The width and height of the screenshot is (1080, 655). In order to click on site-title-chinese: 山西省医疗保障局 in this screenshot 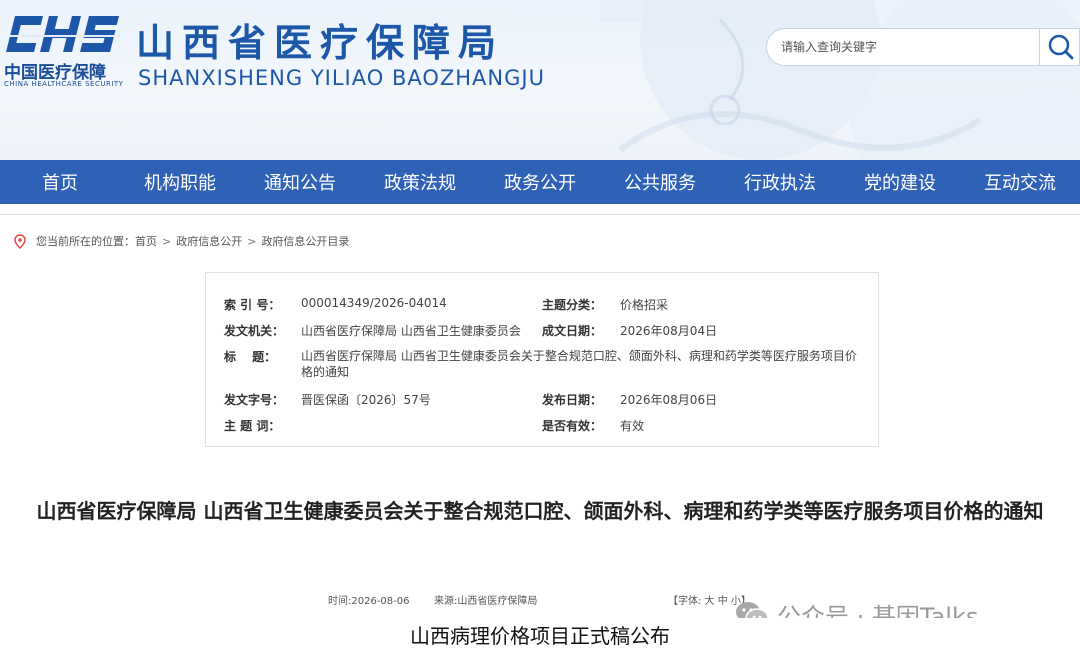, I will do `click(320, 42)`.